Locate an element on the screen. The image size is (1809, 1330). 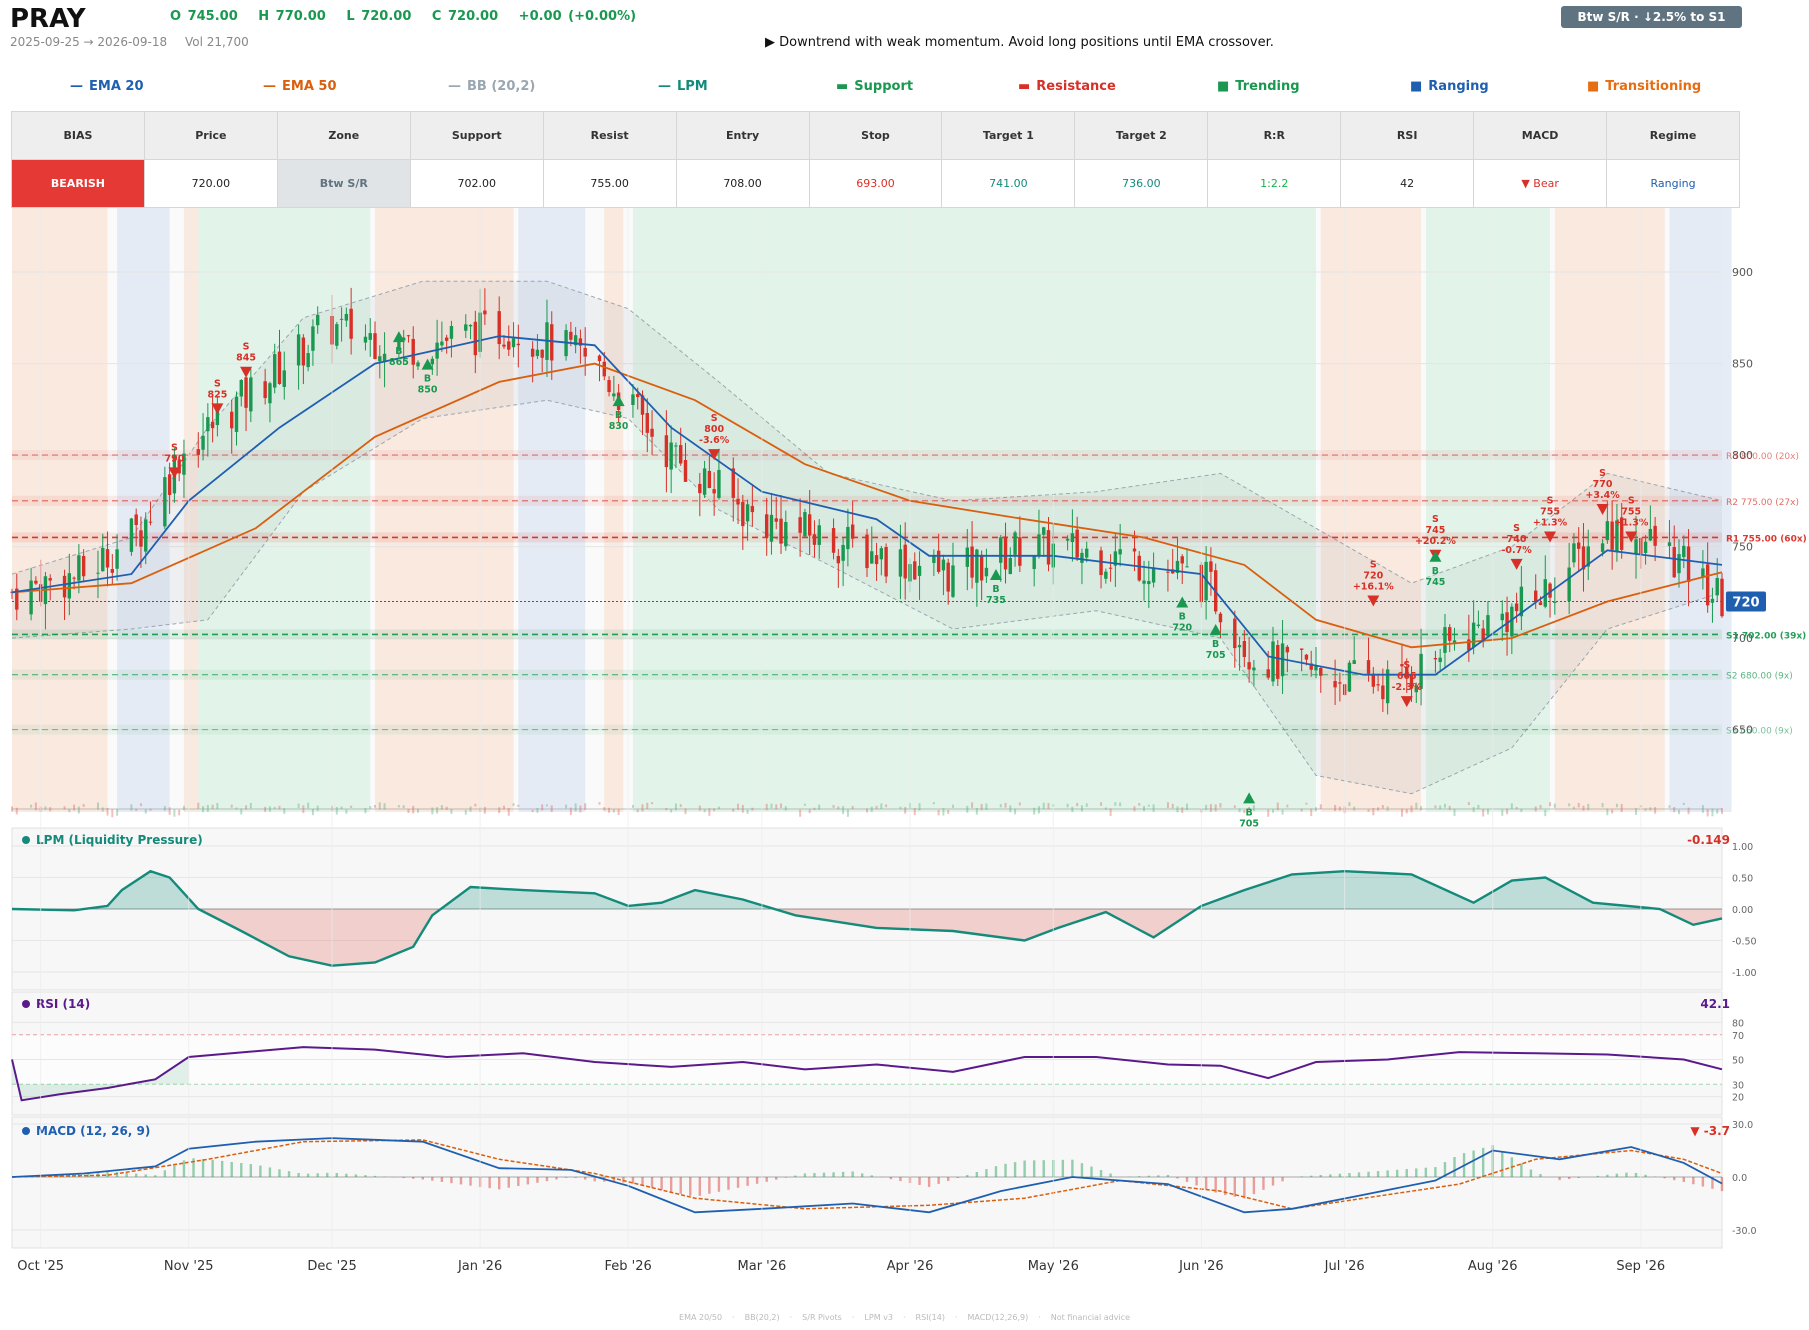
legend-item-resistance: ▬ Resistance is located at coordinates (1067, 86).